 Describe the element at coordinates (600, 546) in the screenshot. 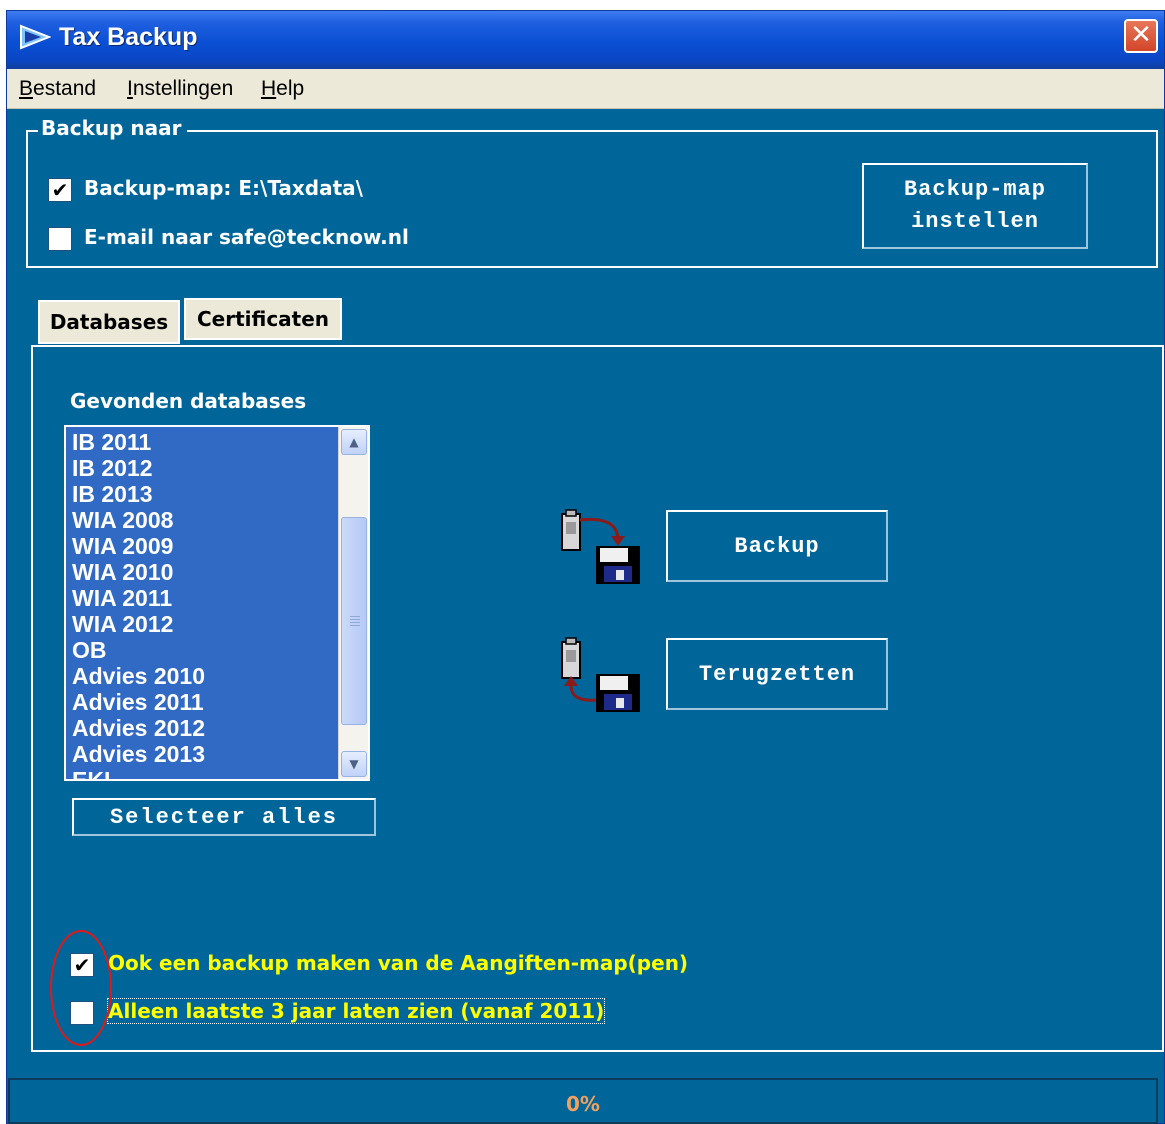

I see `backup-icon` at that location.